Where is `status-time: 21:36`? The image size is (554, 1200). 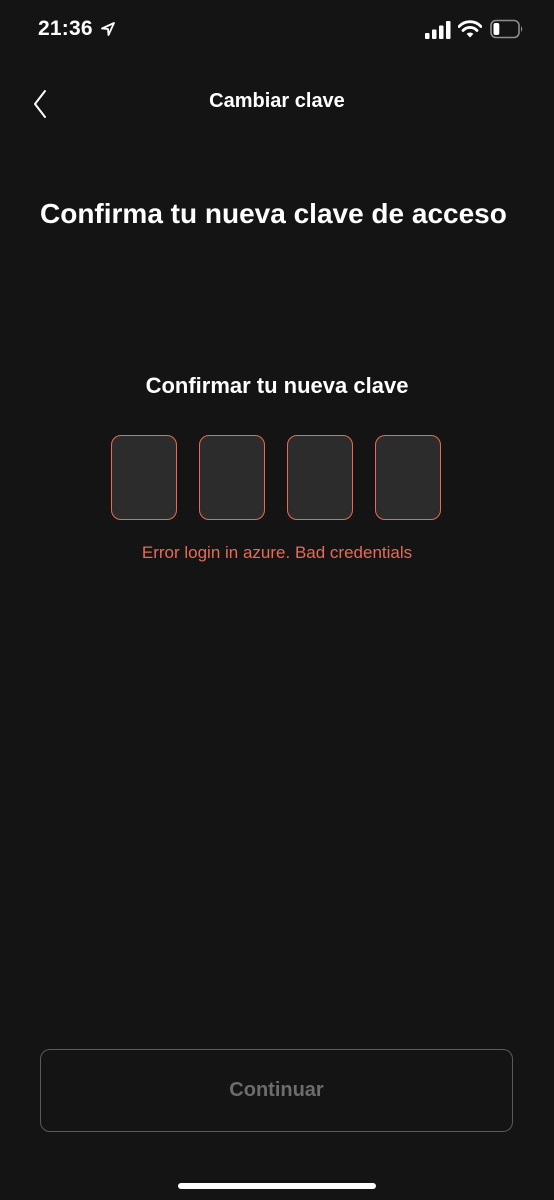
status-time: 21:36 is located at coordinates (65, 28).